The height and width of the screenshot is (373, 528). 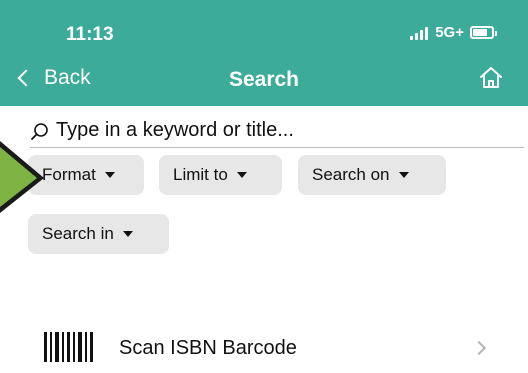 I want to click on search-in-filter-label: Search in, so click(x=78, y=233).